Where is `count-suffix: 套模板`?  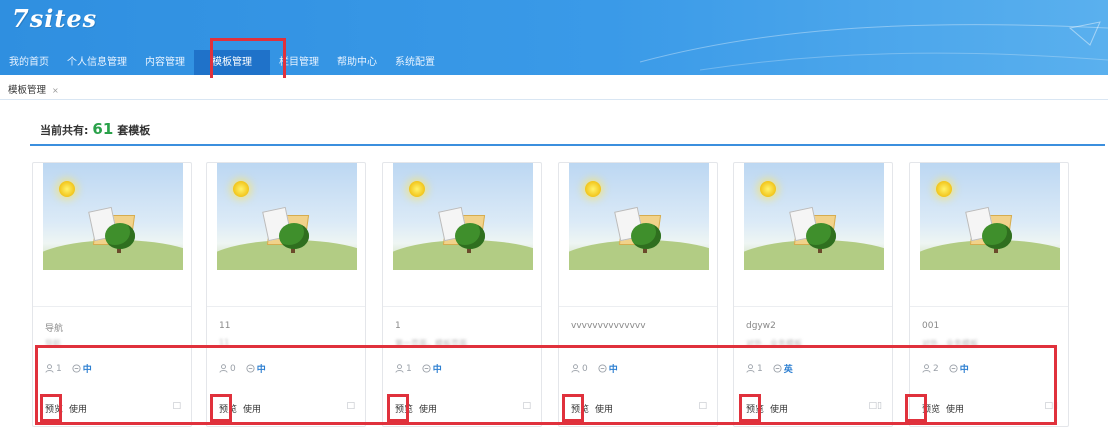 count-suffix: 套模板 is located at coordinates (134, 130).